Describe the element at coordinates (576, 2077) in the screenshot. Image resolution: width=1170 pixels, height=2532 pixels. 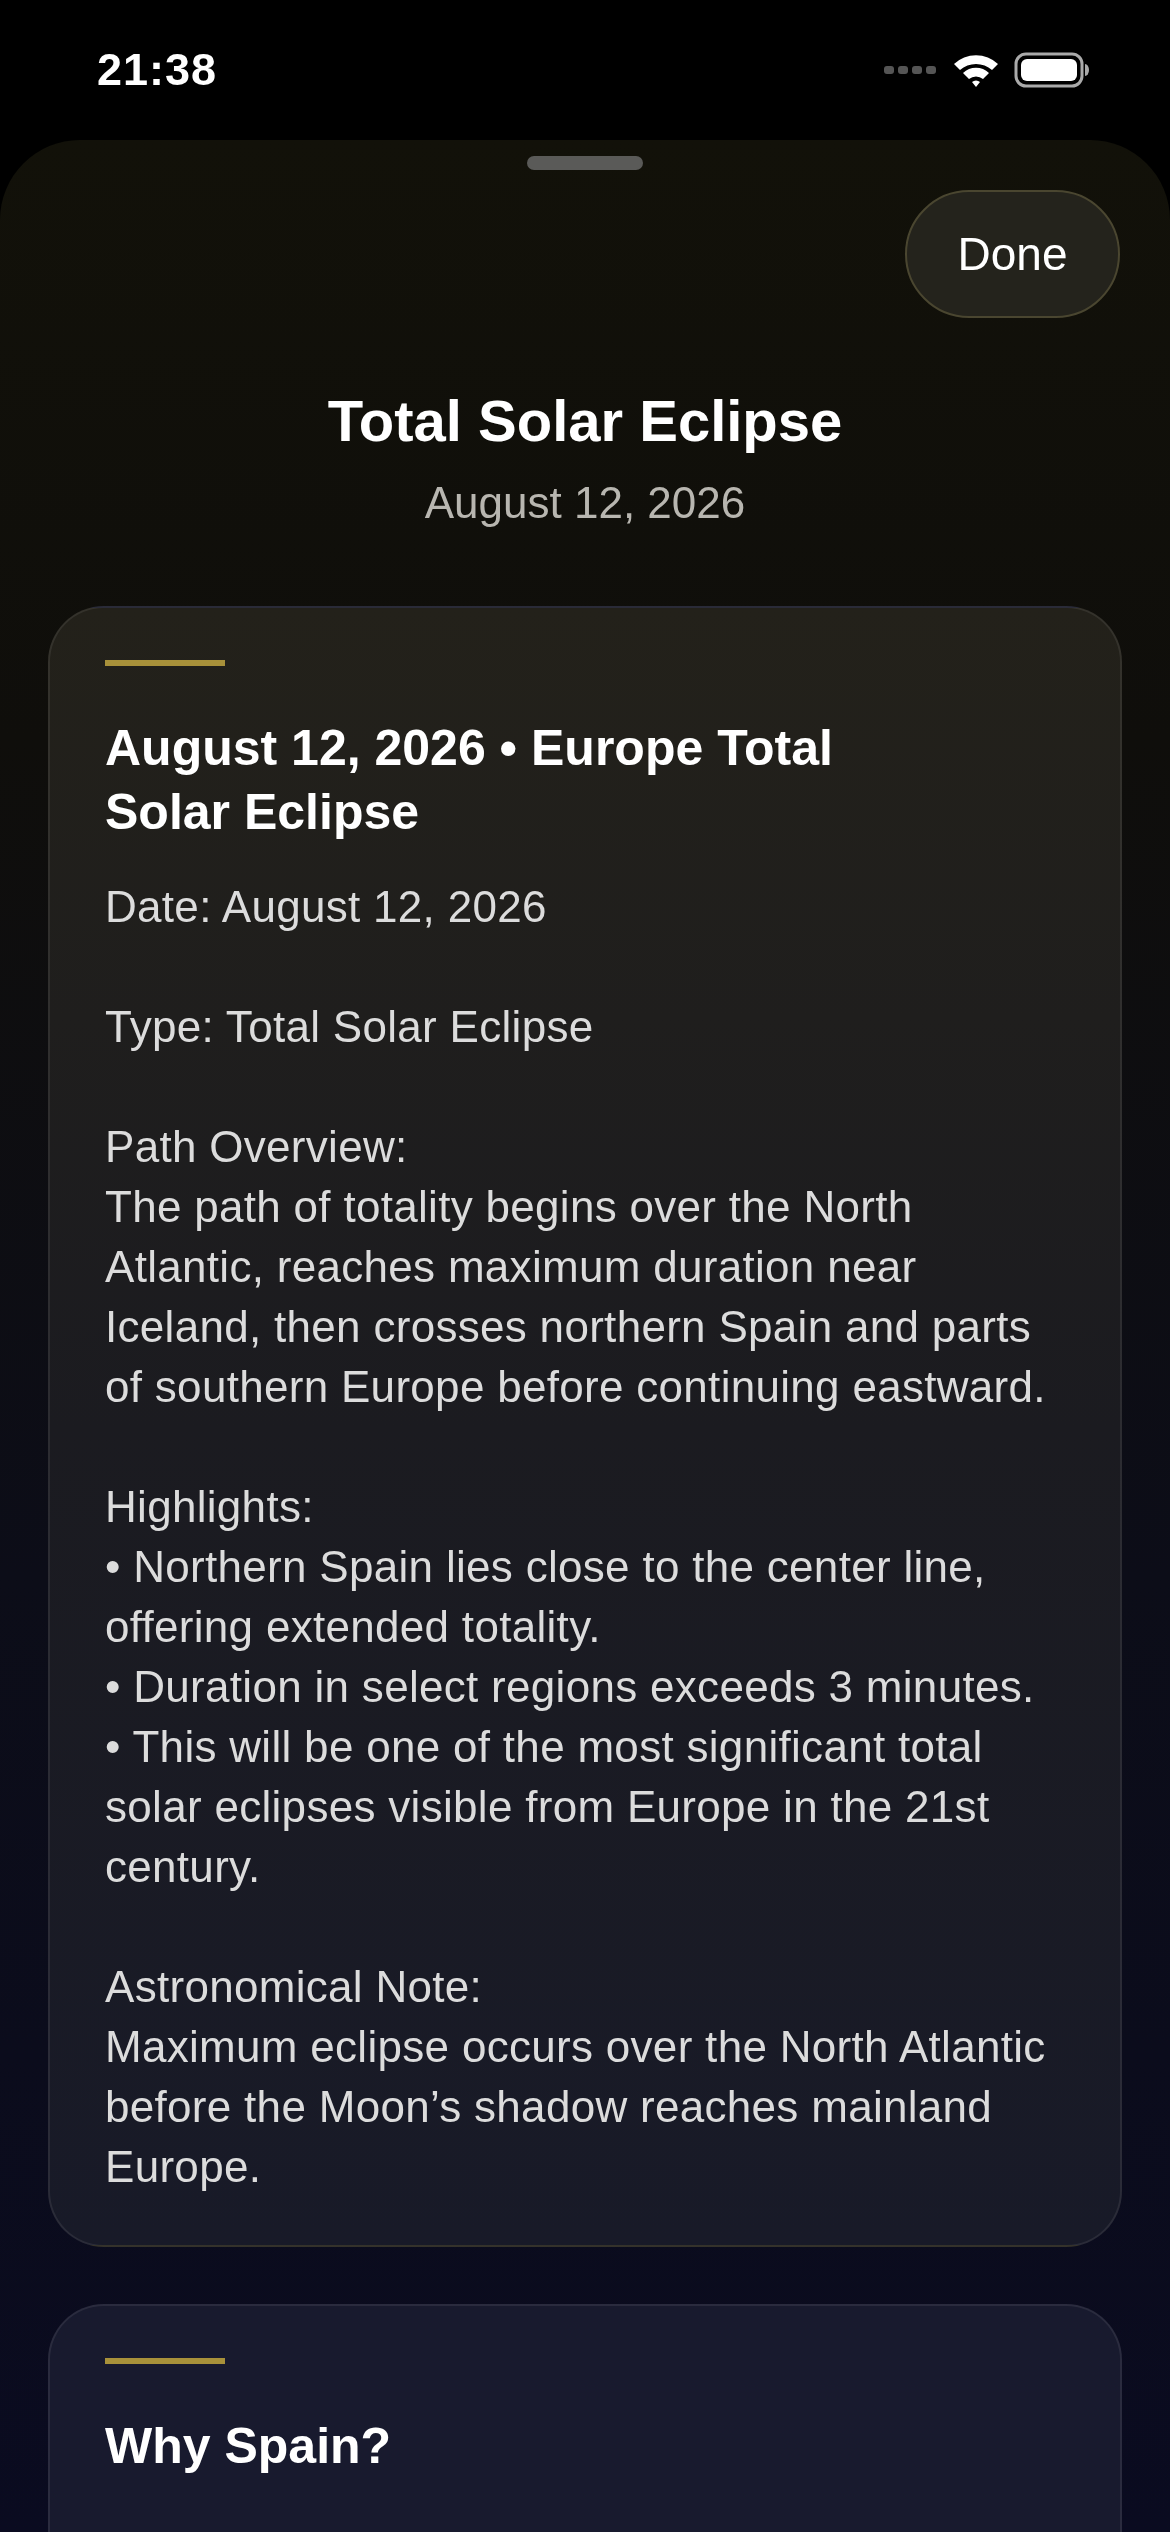
I see `card-paragraph: Astronomical Note: Maximum eclipse occurs over the North Atlantic before the Moon’s shadow reaches mainland Europe.` at that location.